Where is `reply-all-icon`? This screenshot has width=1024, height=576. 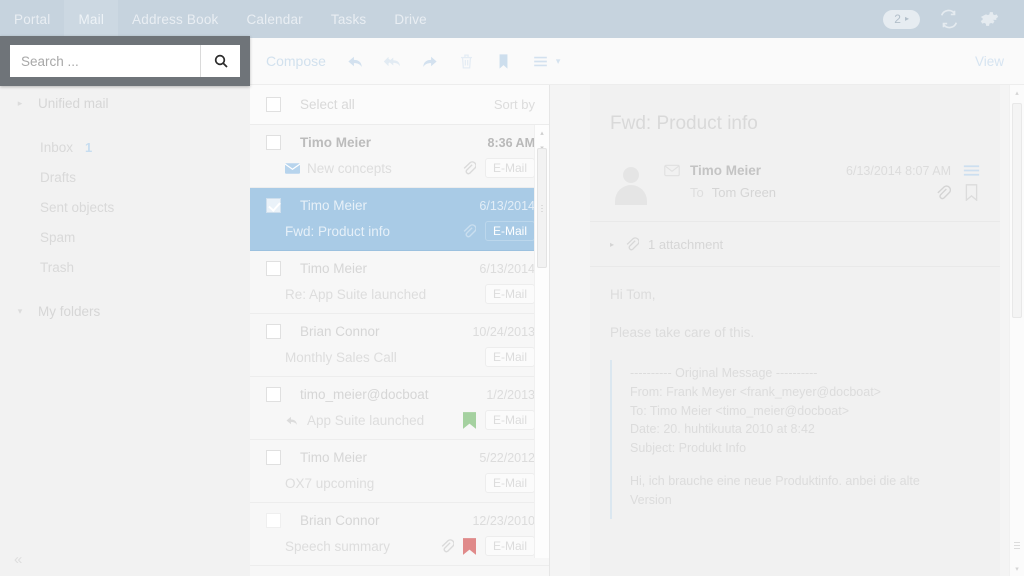 reply-all-icon is located at coordinates (392, 61).